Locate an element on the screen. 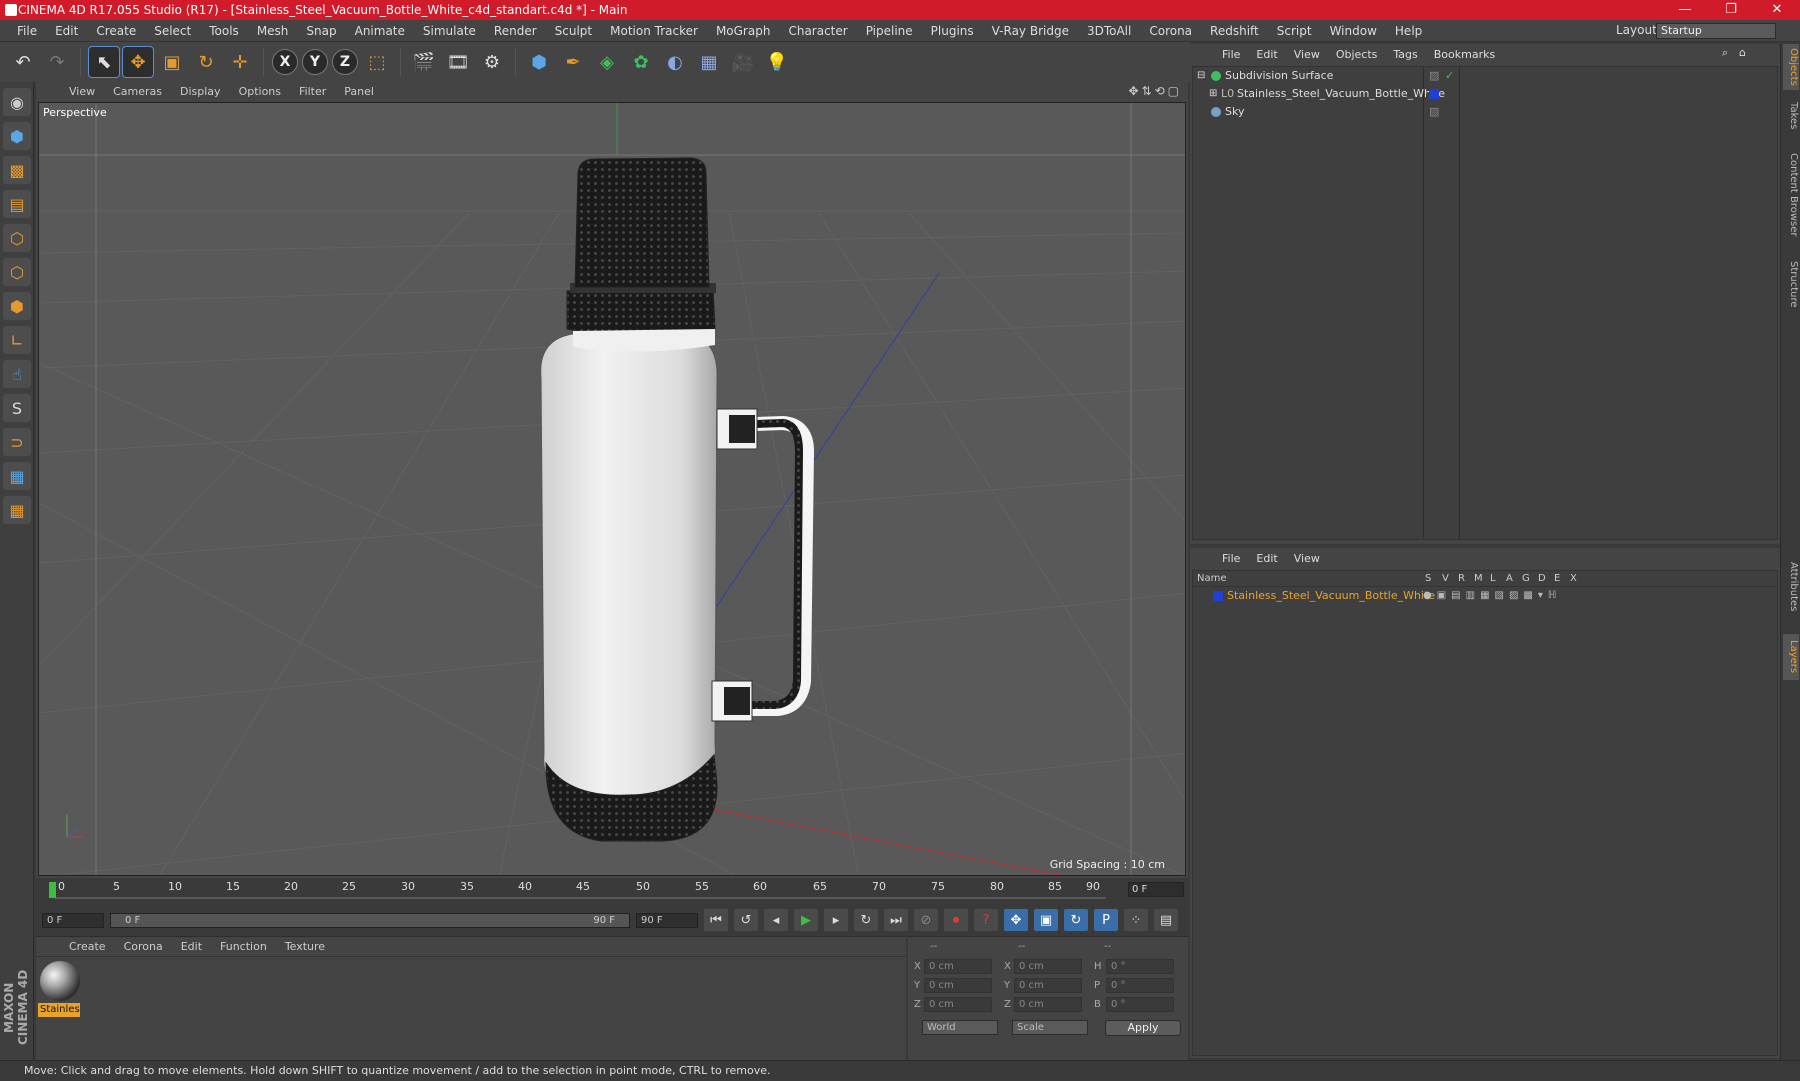 This screenshot has height=1081, width=1800. magnet-icon: ⊃ is located at coordinates (17, 442).